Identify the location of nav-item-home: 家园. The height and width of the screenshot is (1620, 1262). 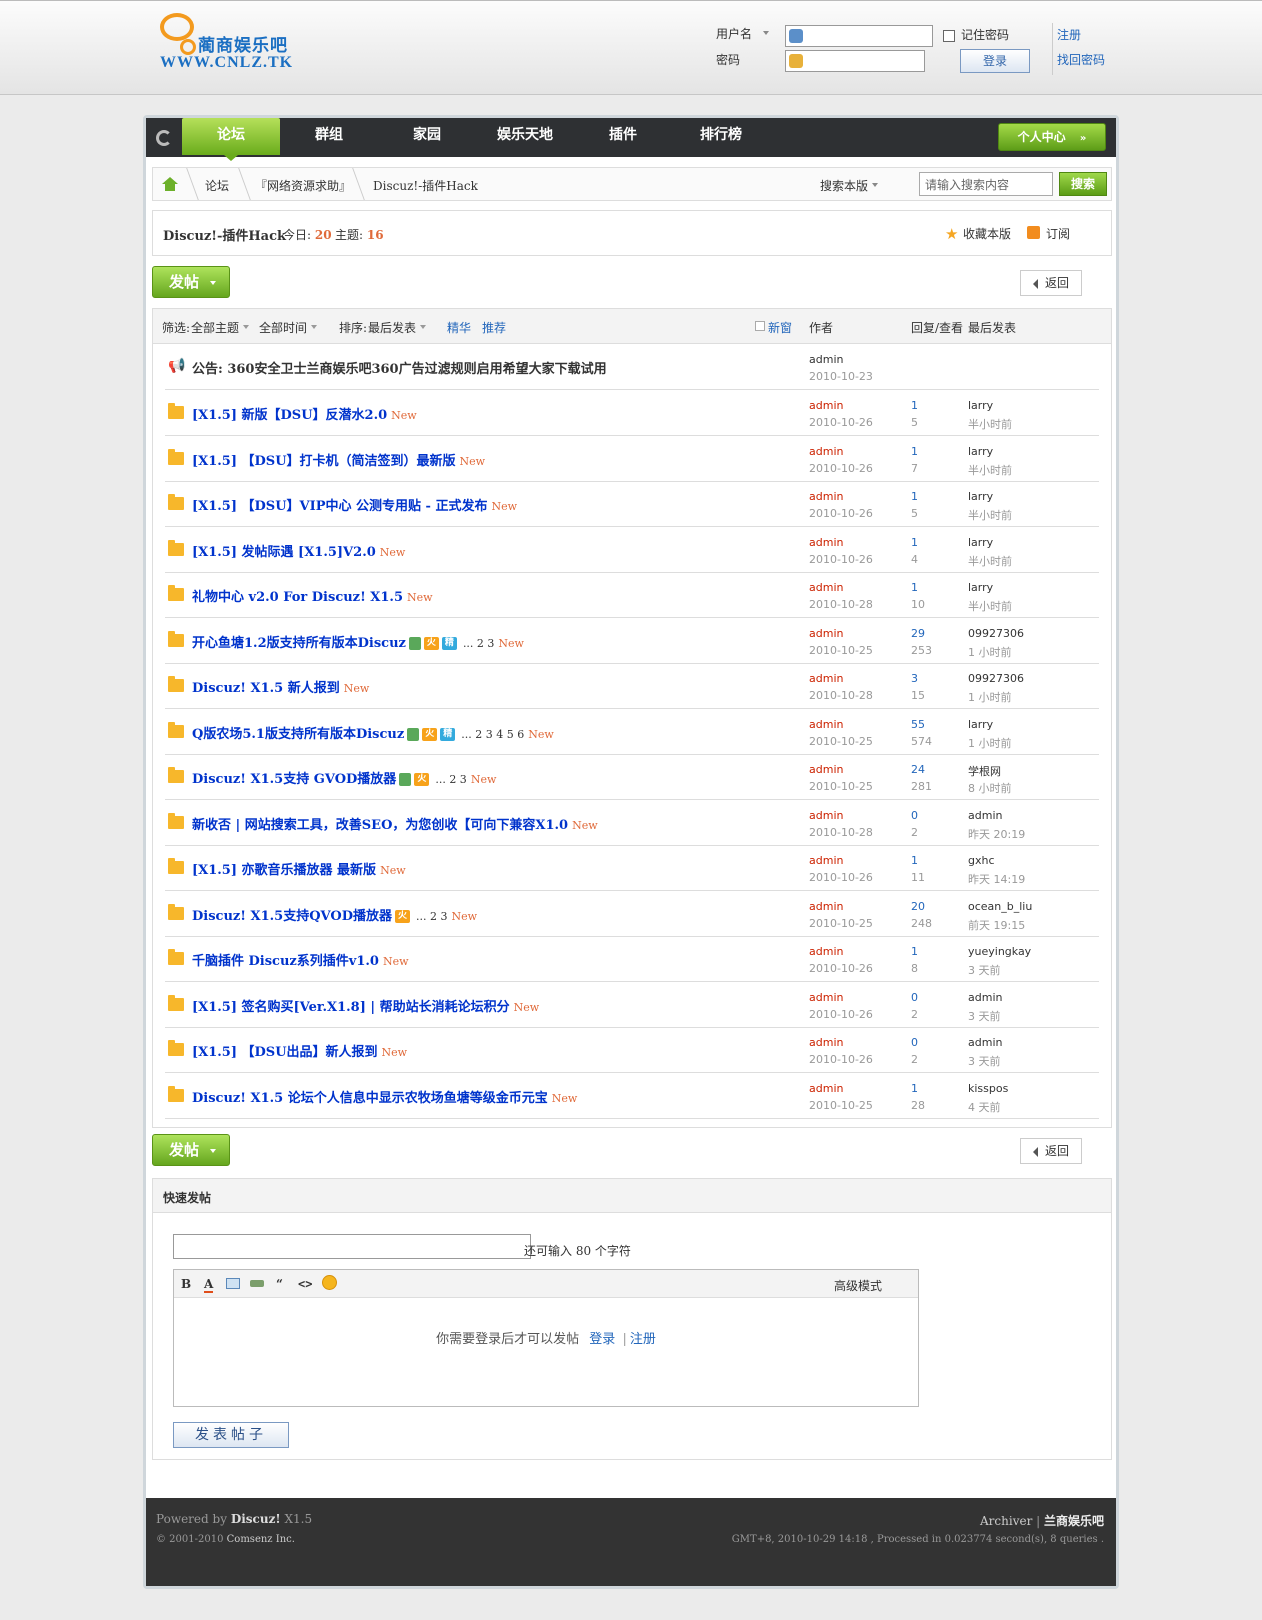
(427, 137).